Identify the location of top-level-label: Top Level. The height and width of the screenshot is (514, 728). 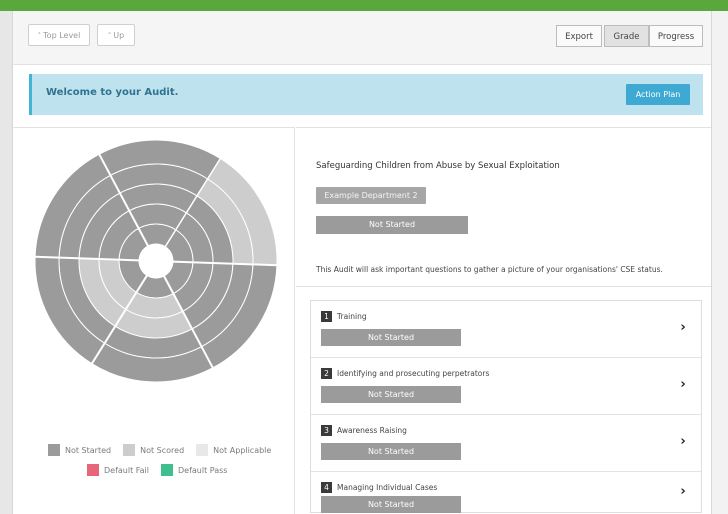
(62, 35).